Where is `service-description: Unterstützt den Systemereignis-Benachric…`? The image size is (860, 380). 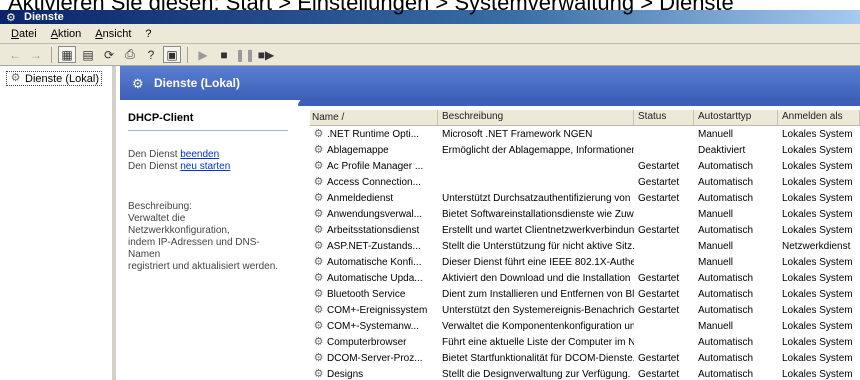 service-description: Unterstützt den Systemereignis-Benachric… is located at coordinates (538, 310).